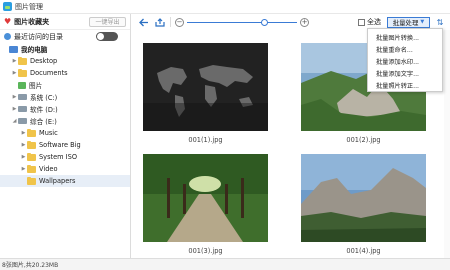 The image size is (450, 270). What do you see at coordinates (65, 22) in the screenshot?
I see `favorites-row: ♥ 图片收藏夹 一键导出` at bounding box center [65, 22].